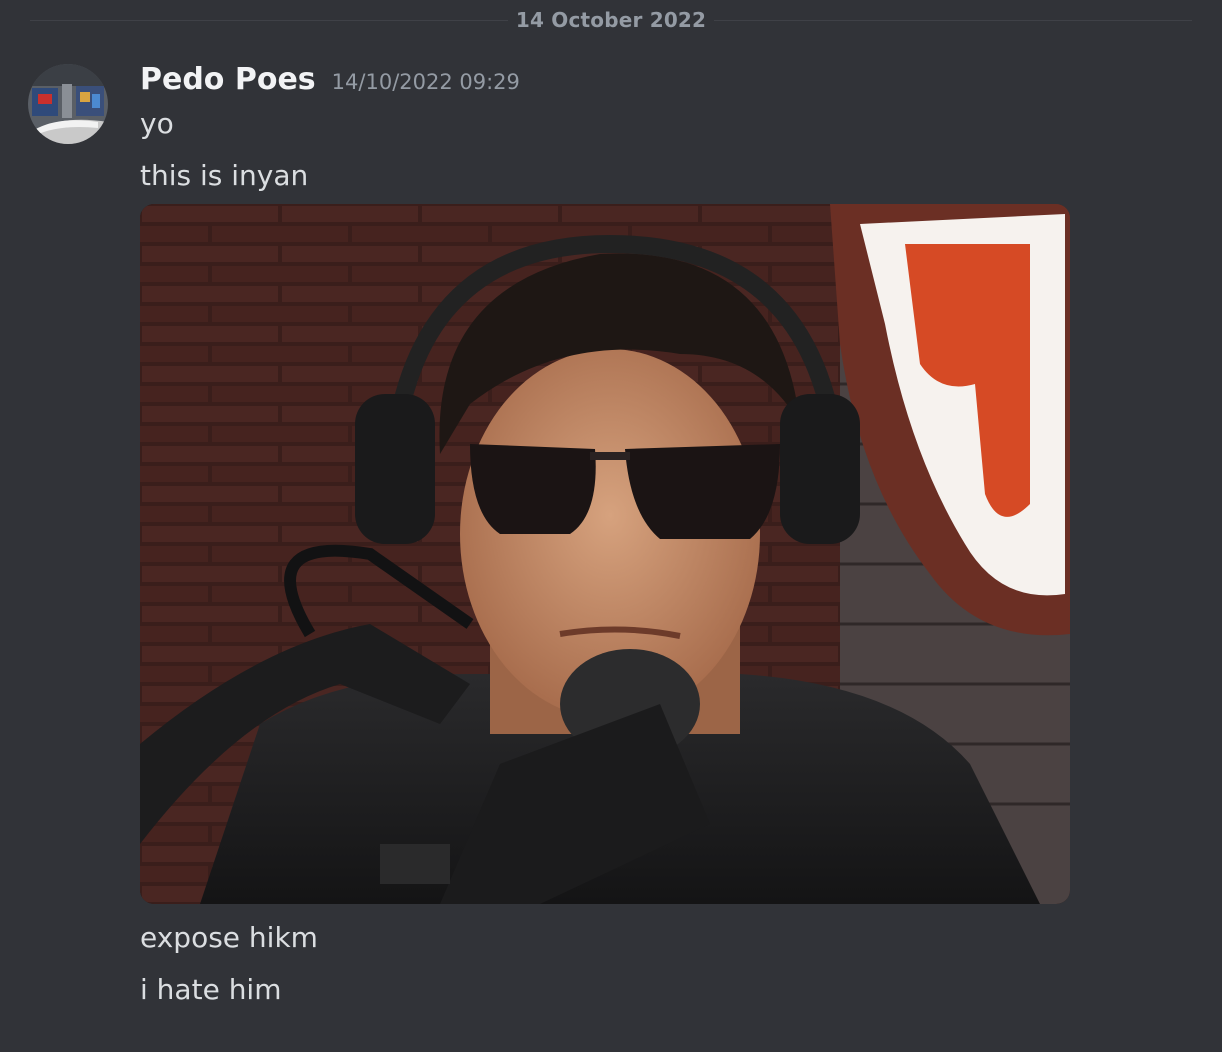 Image resolution: width=1222 pixels, height=1052 pixels. I want to click on date-divider: 14 October 2022, so click(611, 20).